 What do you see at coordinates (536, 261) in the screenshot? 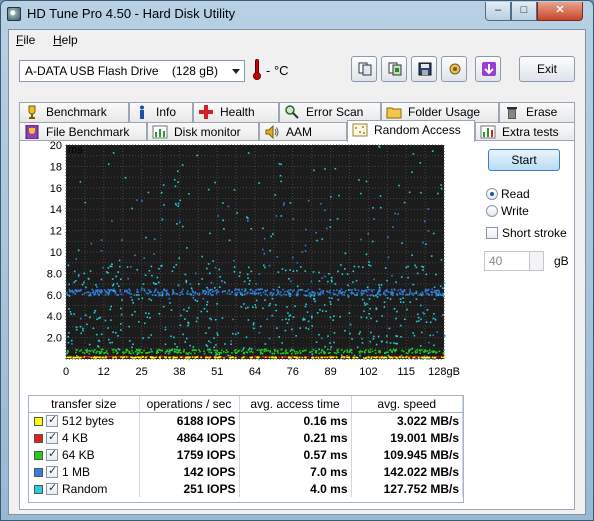
I see `spinner-arrows-icon` at bounding box center [536, 261].